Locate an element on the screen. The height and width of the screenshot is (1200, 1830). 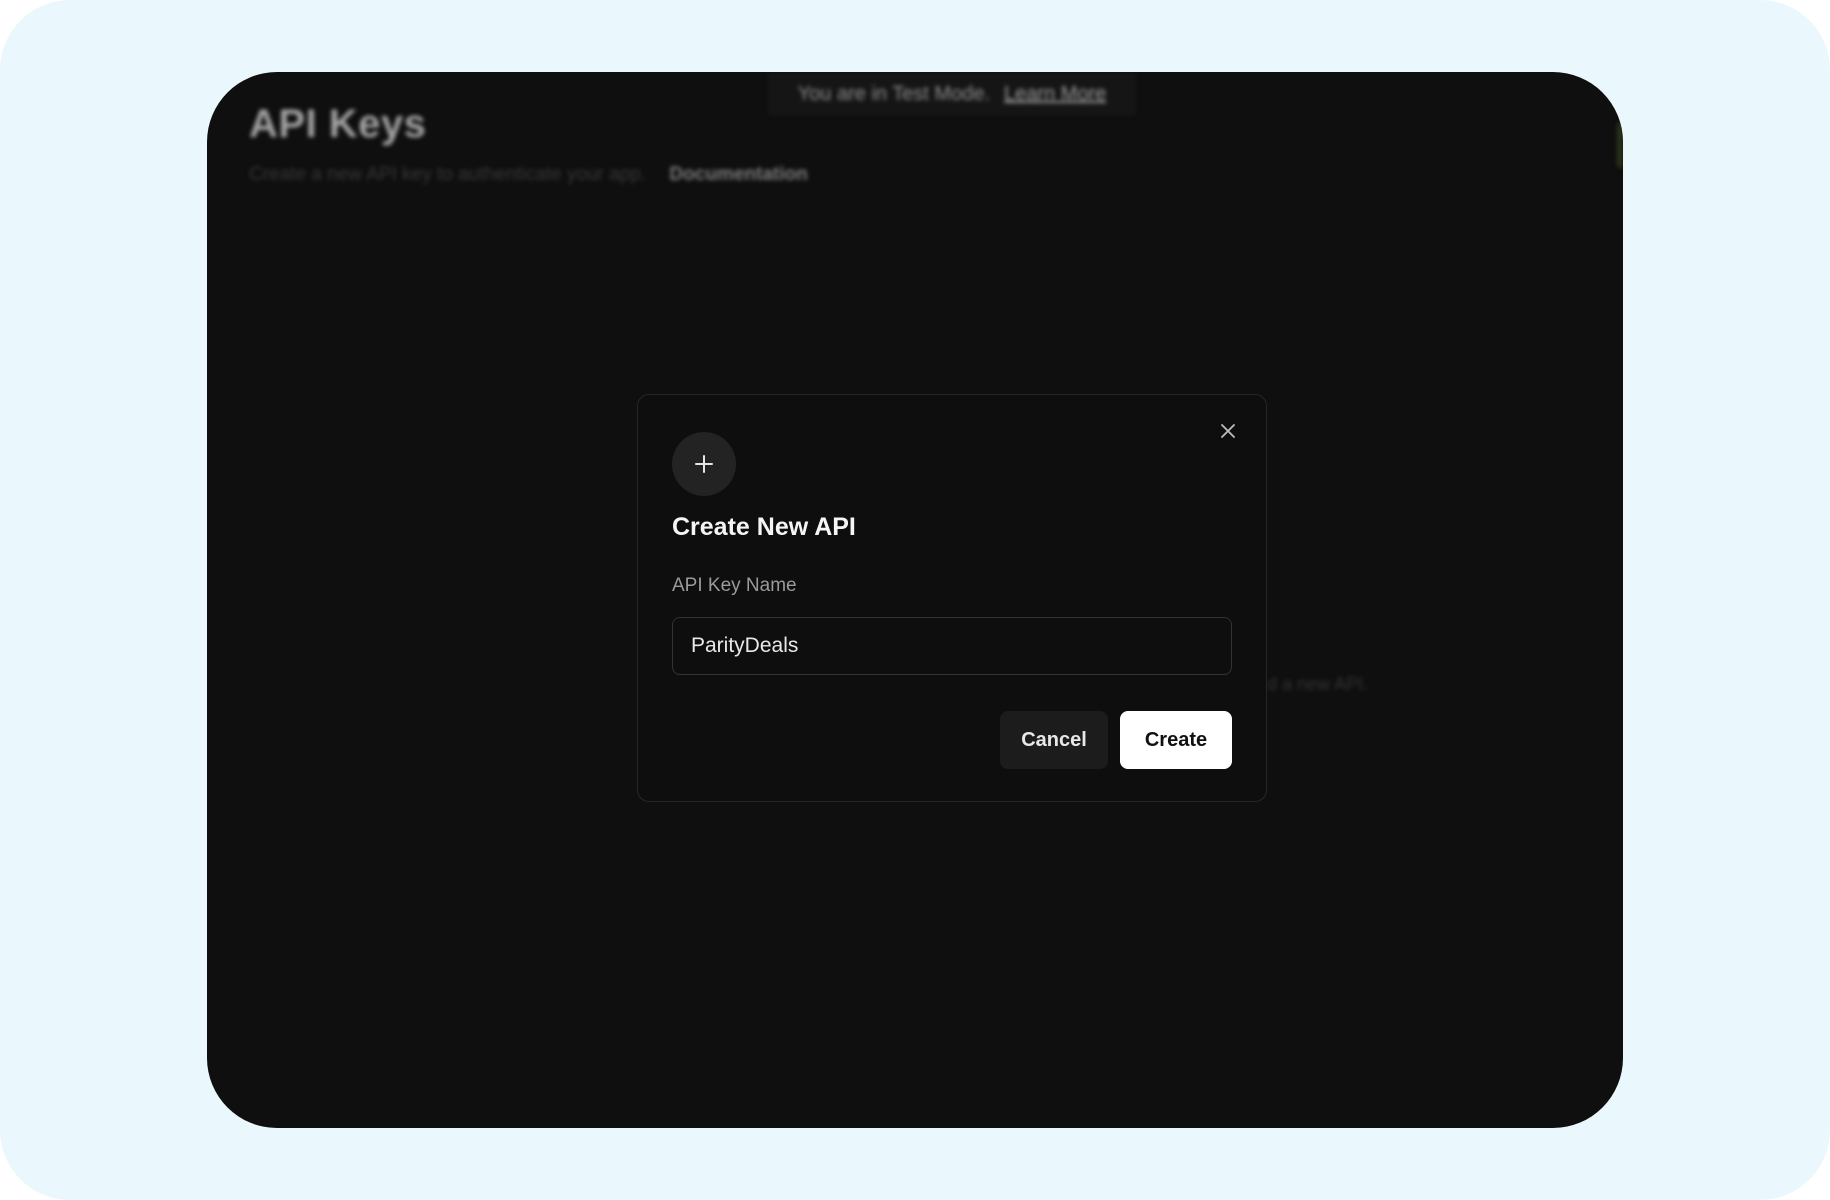
create-button: Create is located at coordinates (1176, 740).